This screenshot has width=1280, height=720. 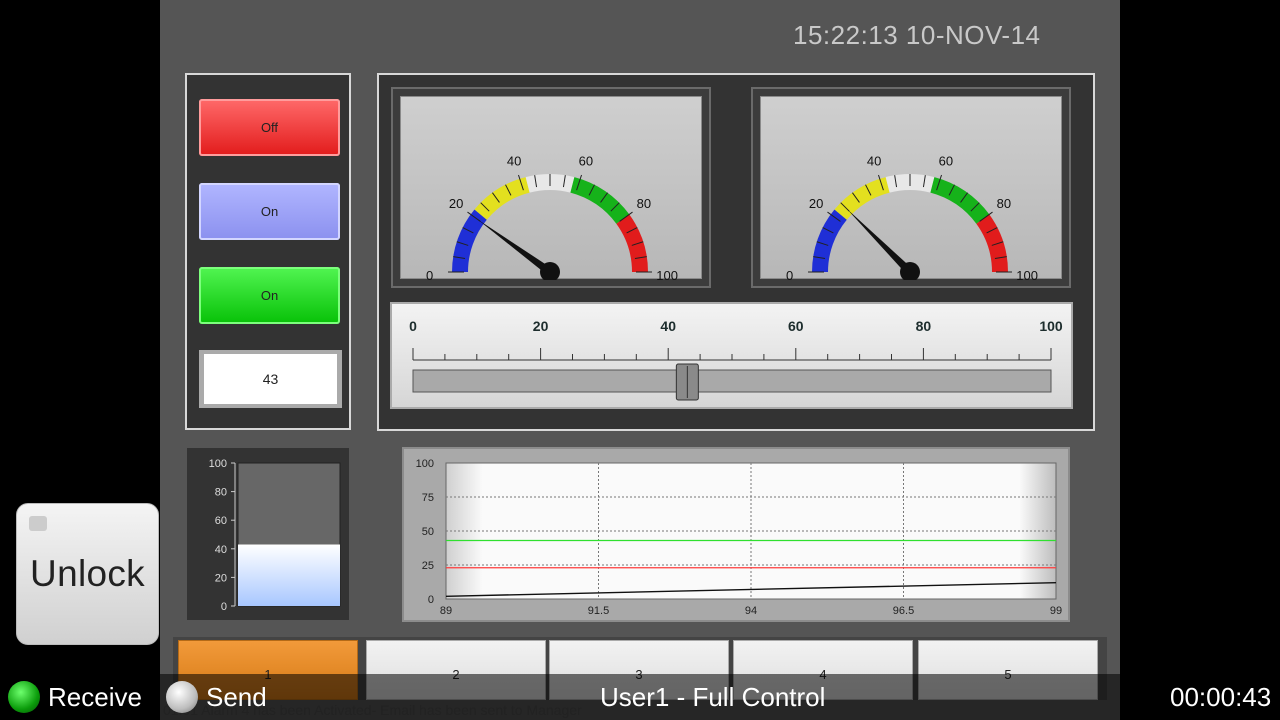 I want to click on on-button-blue: On, so click(x=269, y=211).